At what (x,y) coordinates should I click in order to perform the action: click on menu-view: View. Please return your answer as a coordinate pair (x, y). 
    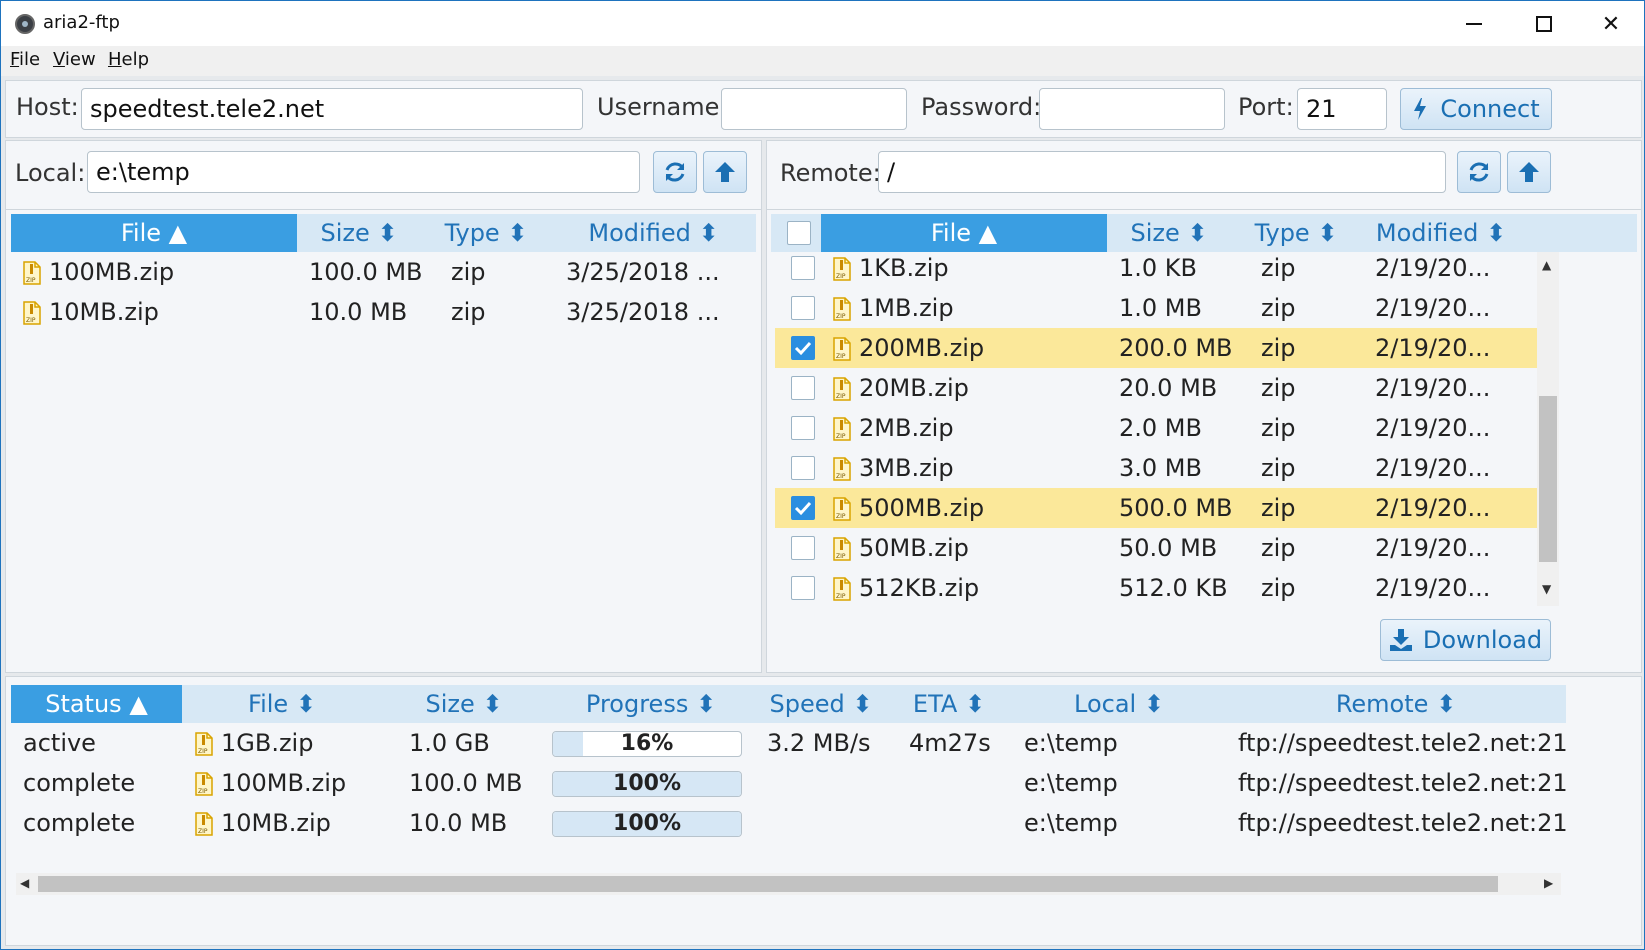
    Looking at the image, I should click on (74, 59).